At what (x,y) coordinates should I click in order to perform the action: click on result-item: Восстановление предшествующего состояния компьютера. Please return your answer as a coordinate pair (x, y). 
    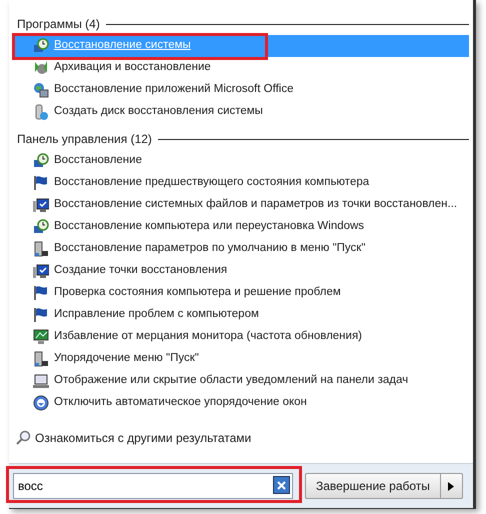
    Looking at the image, I should click on (241, 183).